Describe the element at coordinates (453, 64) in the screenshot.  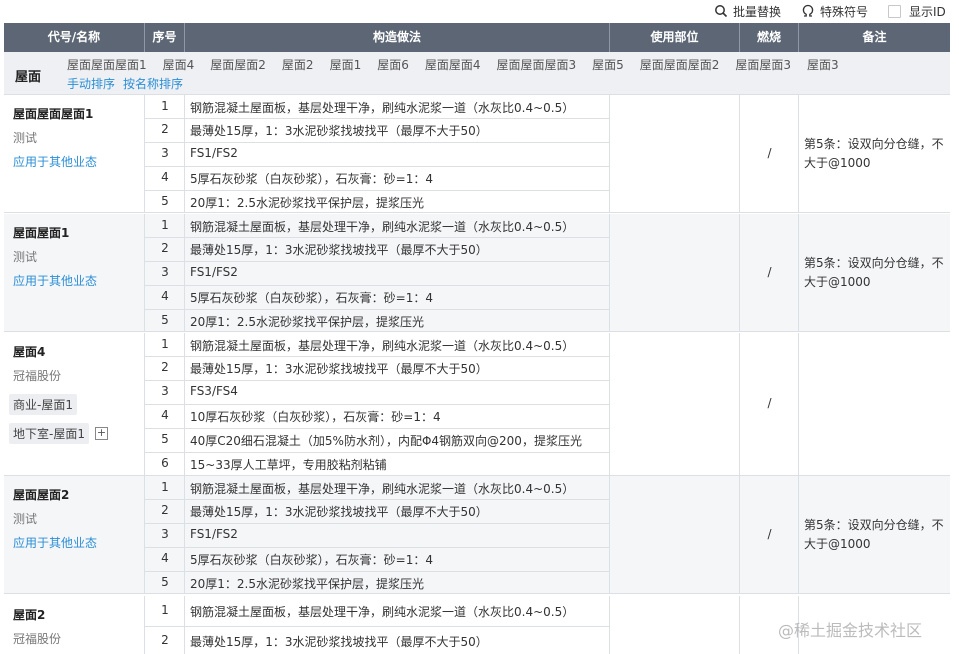
I see `filter-tab: 屋面屋面4` at that location.